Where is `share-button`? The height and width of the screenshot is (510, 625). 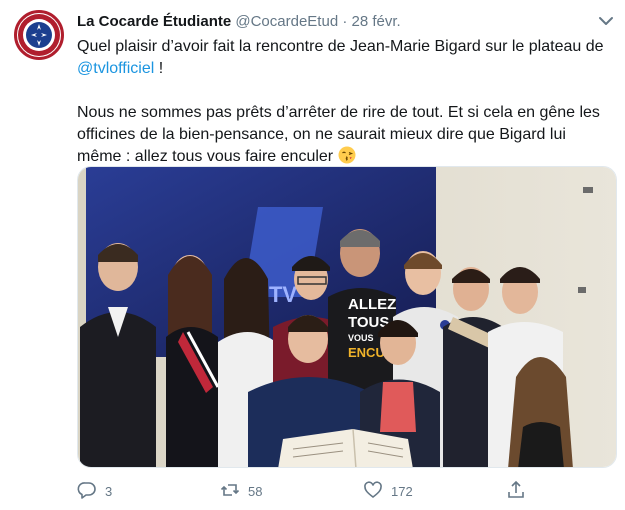 share-button is located at coordinates (516, 491).